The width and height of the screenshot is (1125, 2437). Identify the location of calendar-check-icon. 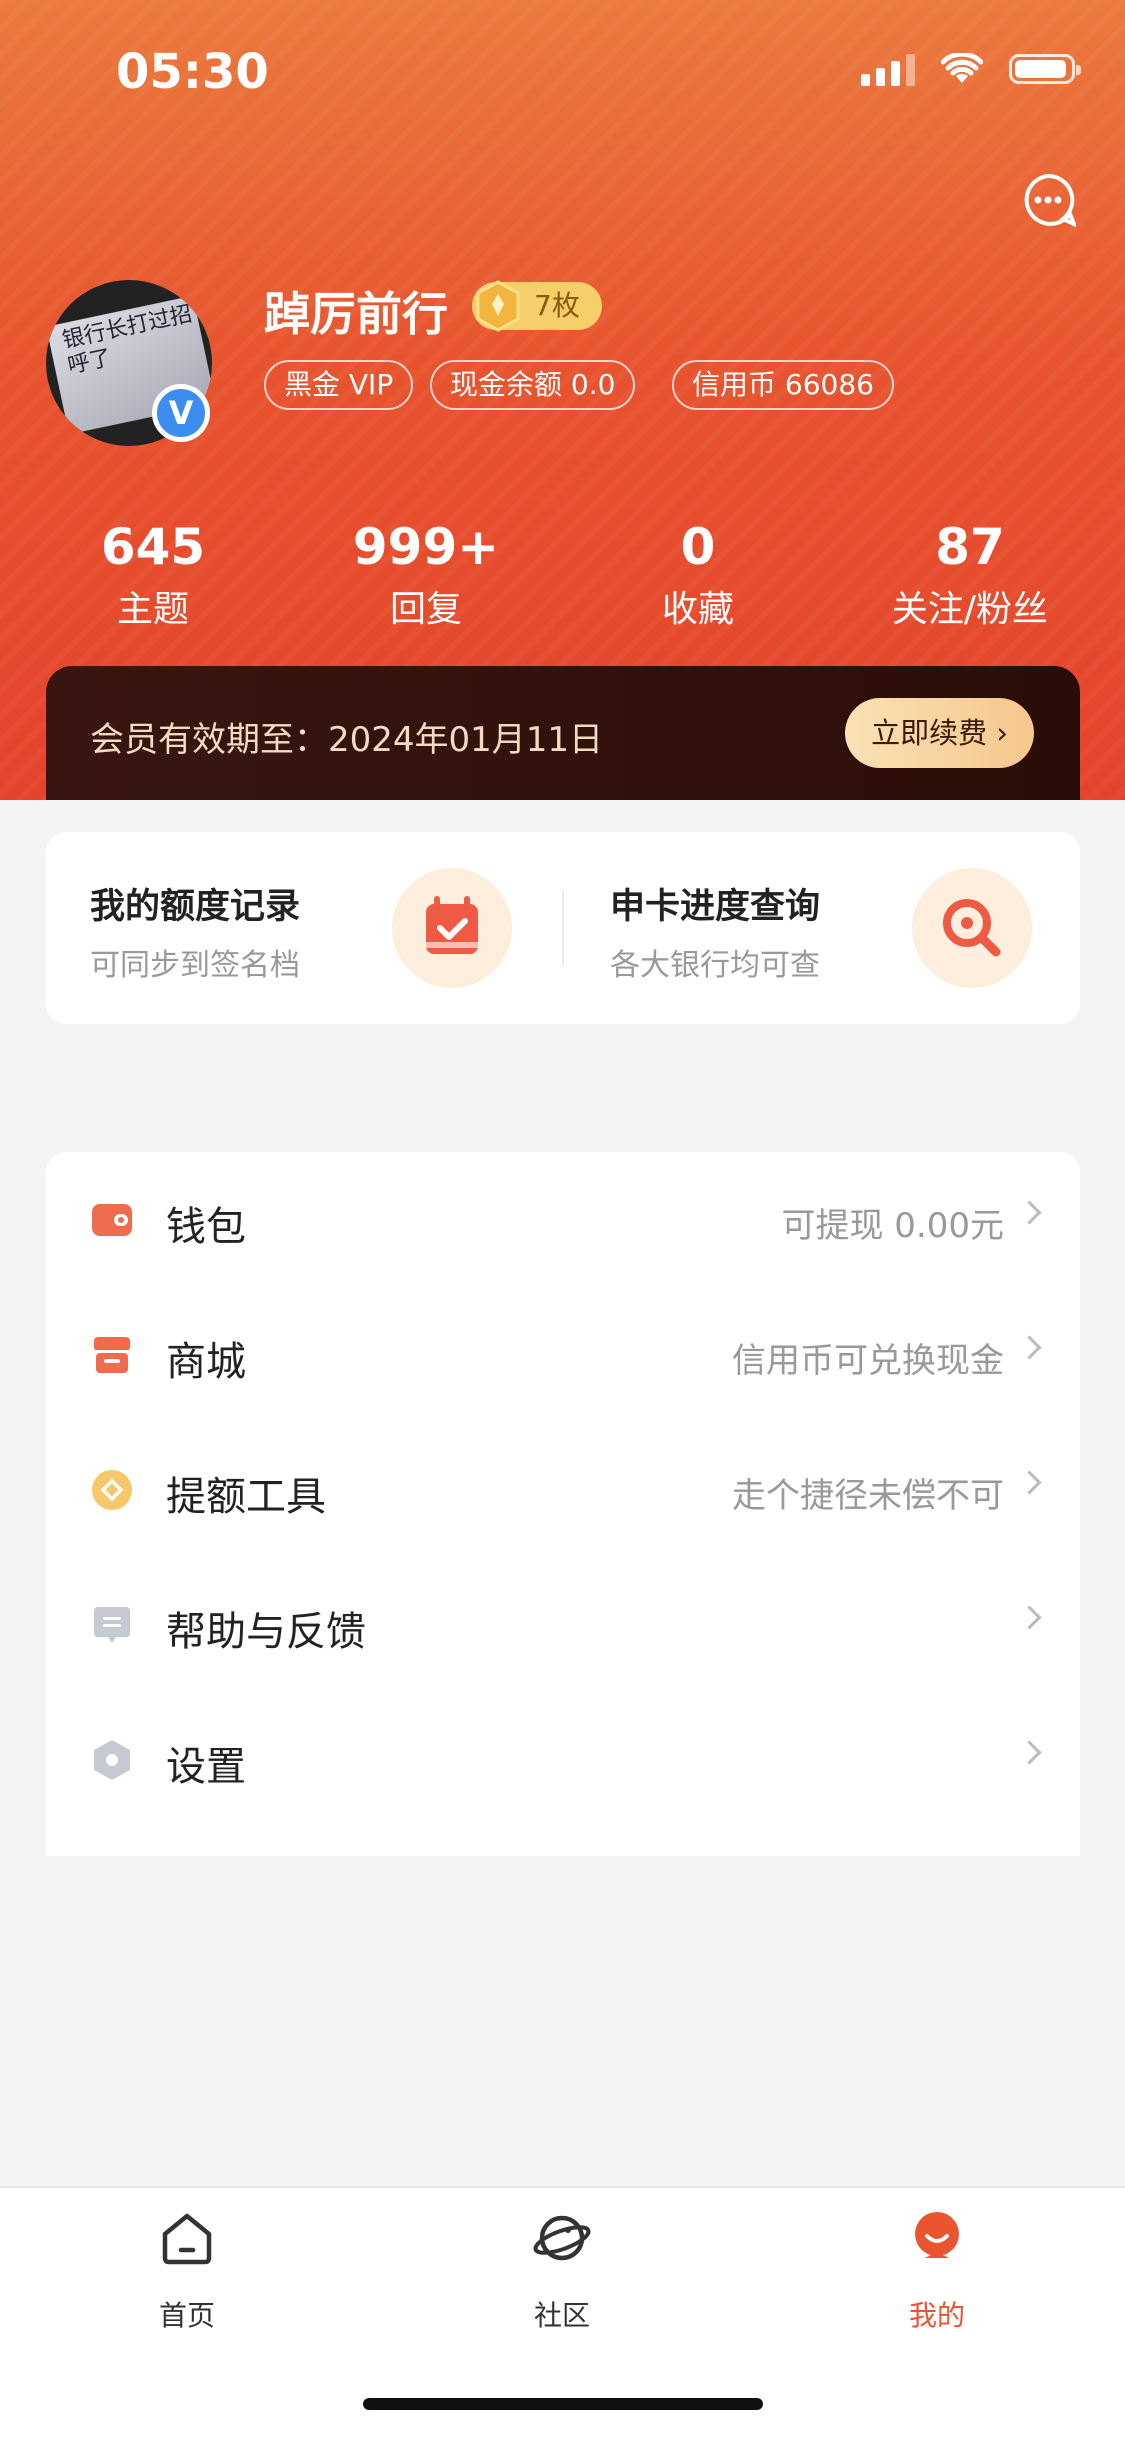
(452, 928).